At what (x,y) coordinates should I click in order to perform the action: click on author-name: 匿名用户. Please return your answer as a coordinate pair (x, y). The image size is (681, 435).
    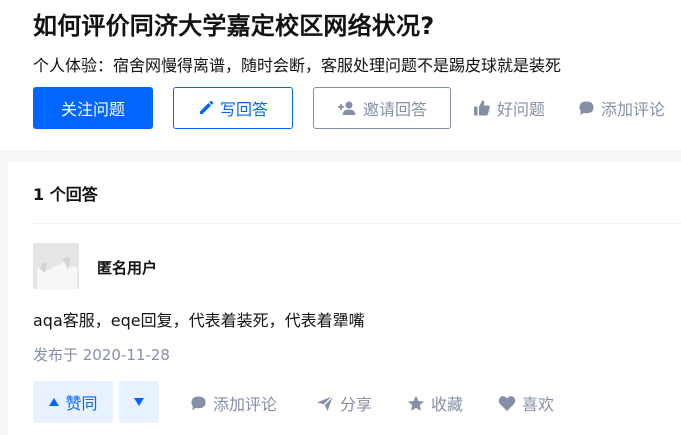
    Looking at the image, I should click on (127, 267).